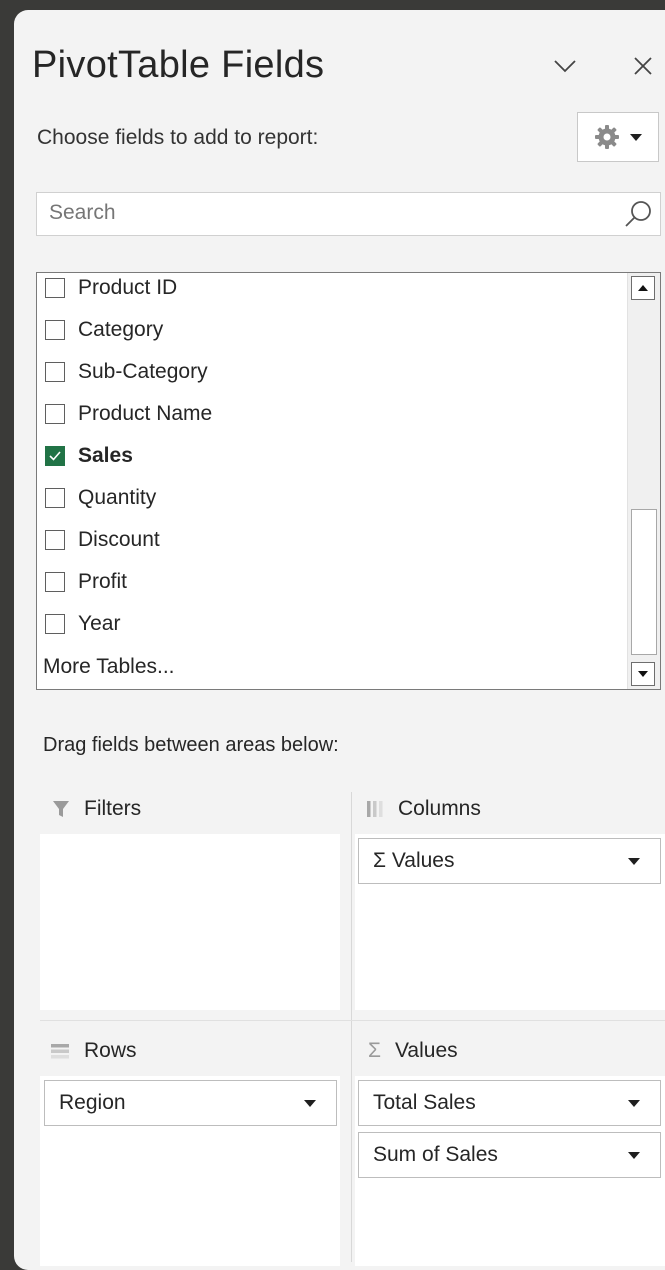 This screenshot has width=665, height=1270. I want to click on search-box, so click(348, 214).